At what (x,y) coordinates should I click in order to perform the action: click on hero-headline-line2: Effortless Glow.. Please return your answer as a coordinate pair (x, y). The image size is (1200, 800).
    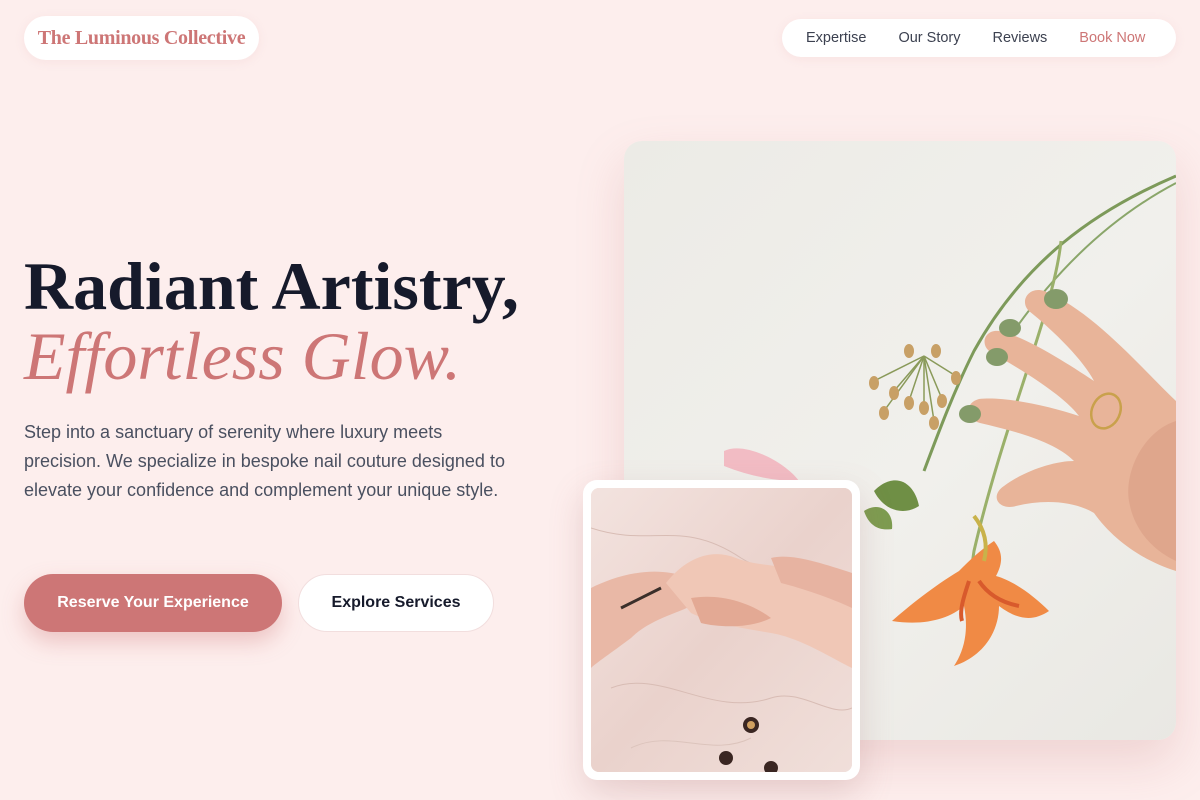
    Looking at the image, I should click on (242, 356).